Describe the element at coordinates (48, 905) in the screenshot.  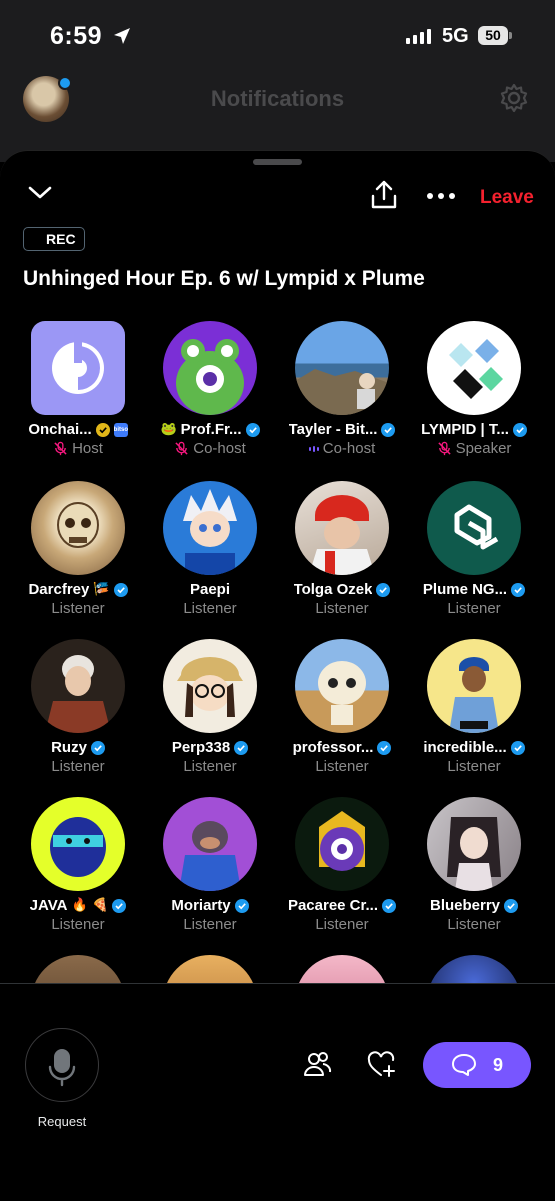
I see `participant-name: JAVA` at that location.